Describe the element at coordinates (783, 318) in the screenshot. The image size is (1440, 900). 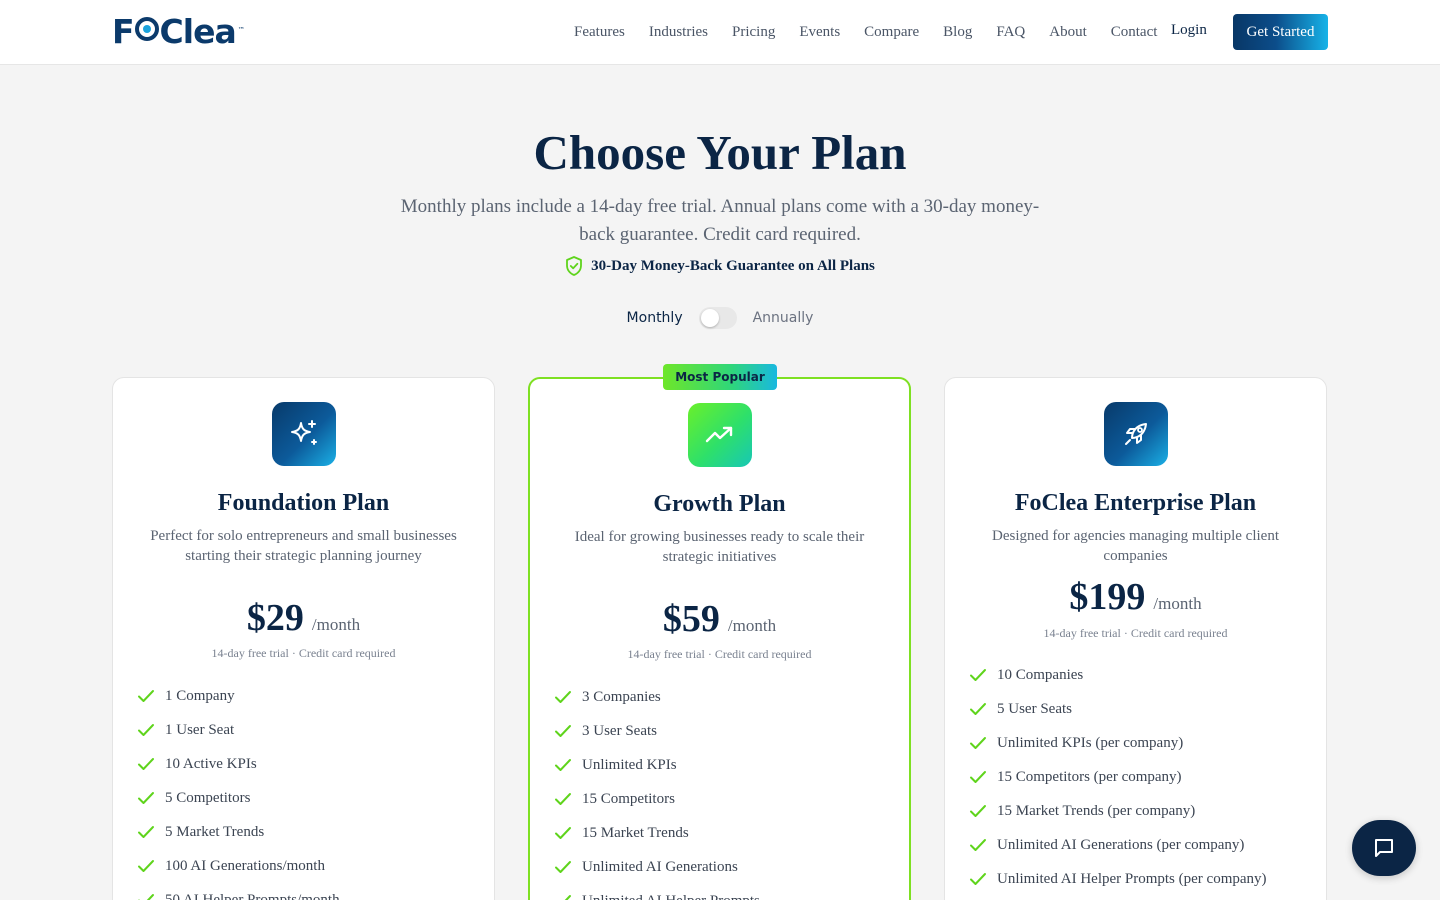
I see `billing-annually-label: Annually` at that location.